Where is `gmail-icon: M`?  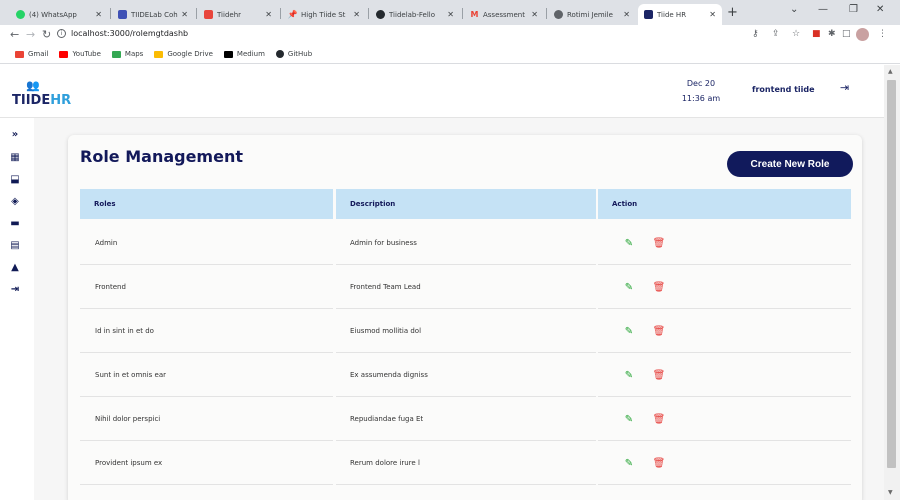
gmail-icon: M is located at coordinates (474, 14).